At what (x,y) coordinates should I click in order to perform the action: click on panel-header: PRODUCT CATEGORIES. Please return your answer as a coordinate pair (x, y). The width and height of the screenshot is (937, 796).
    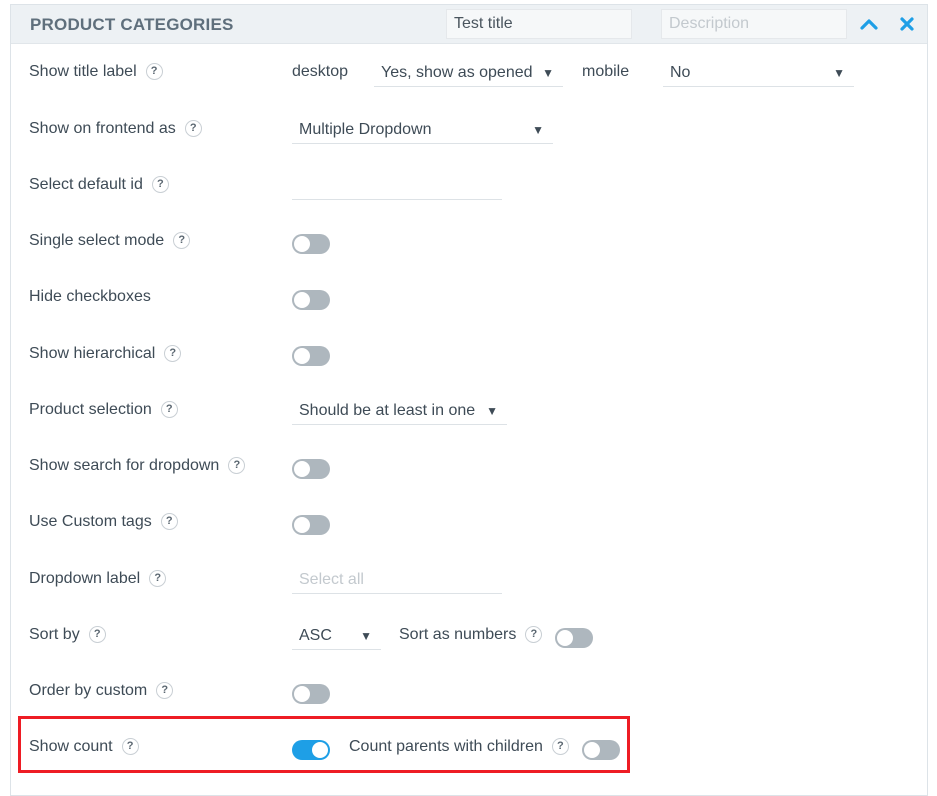
    Looking at the image, I should click on (469, 24).